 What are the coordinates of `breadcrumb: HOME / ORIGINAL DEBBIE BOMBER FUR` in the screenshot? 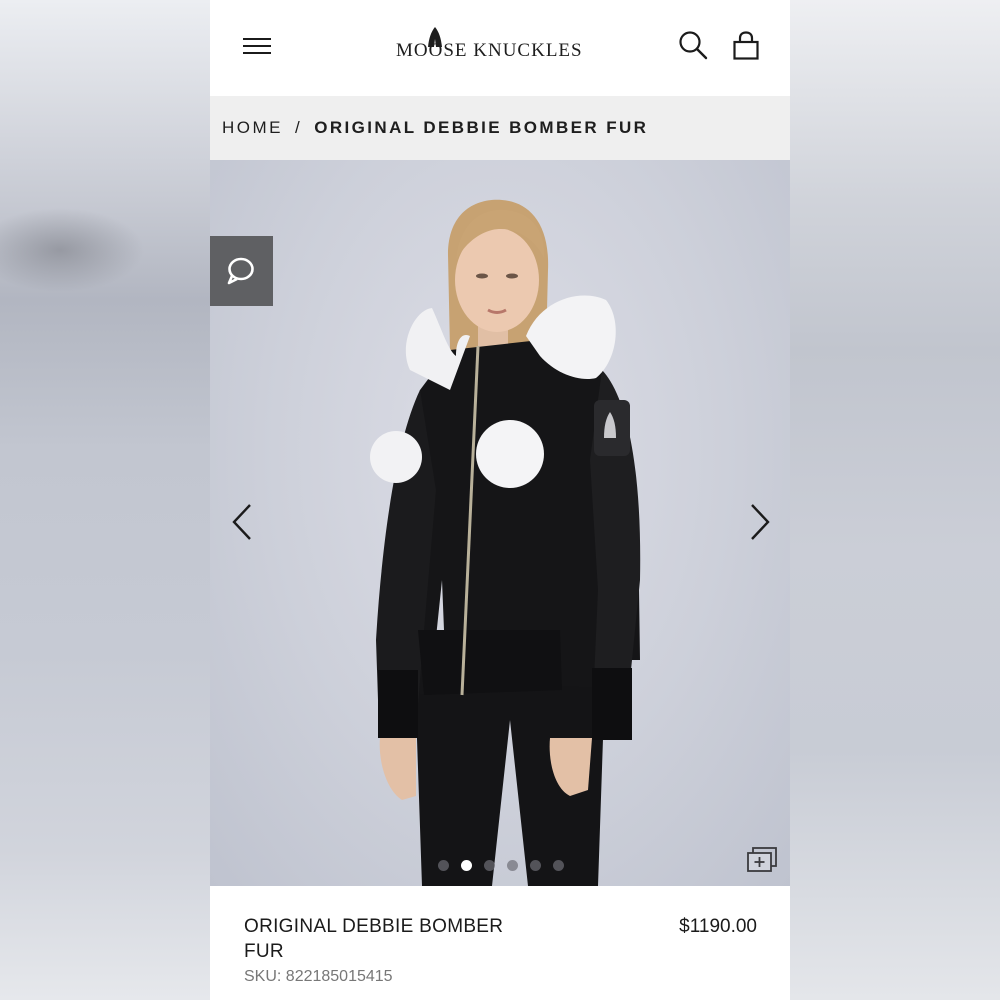 It's located at (500, 128).